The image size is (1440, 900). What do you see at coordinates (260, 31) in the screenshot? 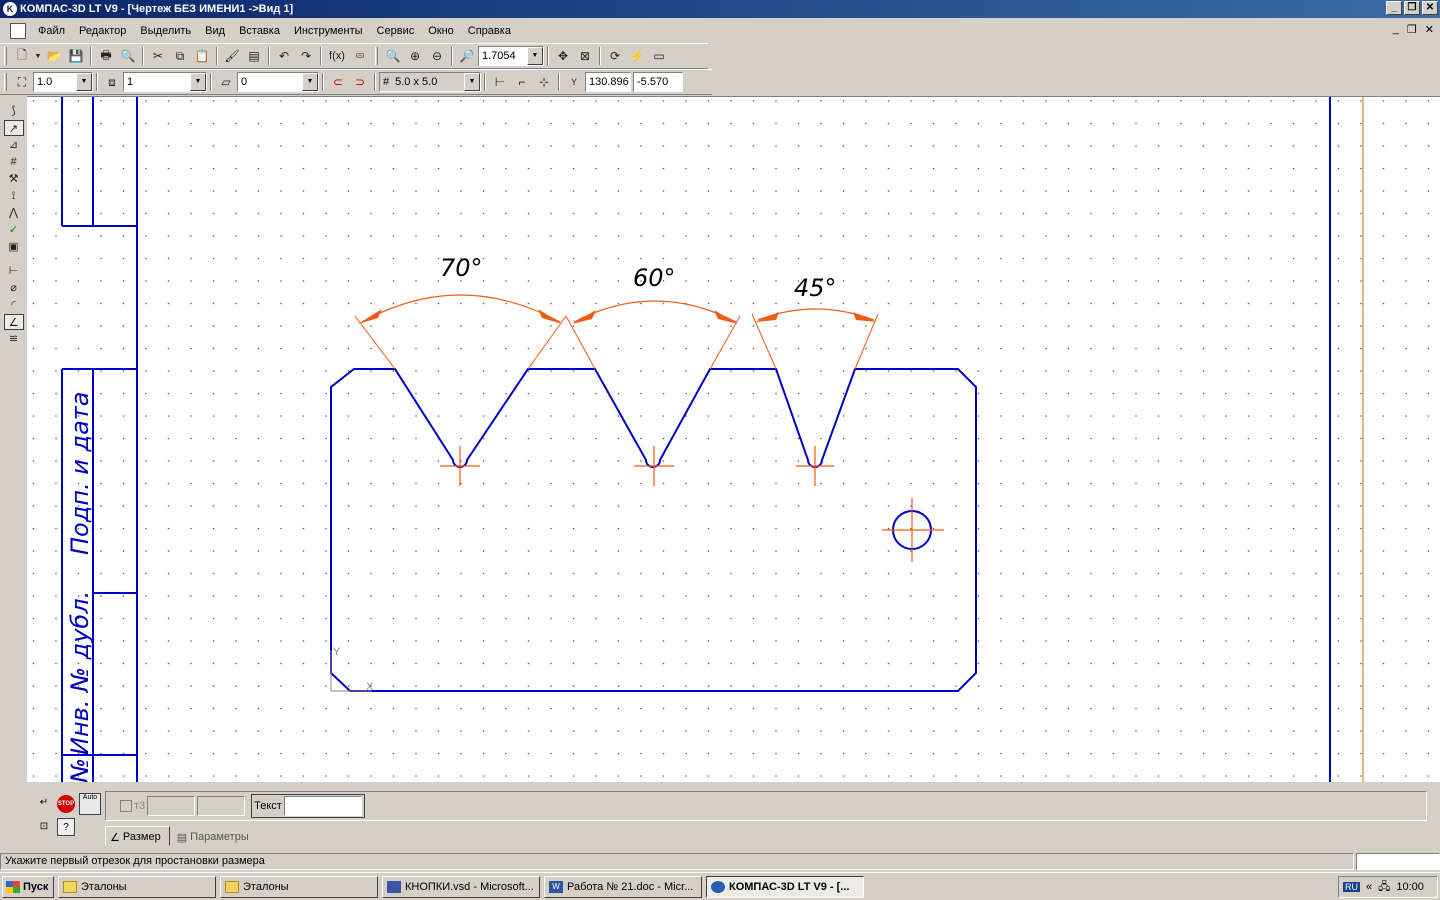
I see `menu-insert: Вставка` at bounding box center [260, 31].